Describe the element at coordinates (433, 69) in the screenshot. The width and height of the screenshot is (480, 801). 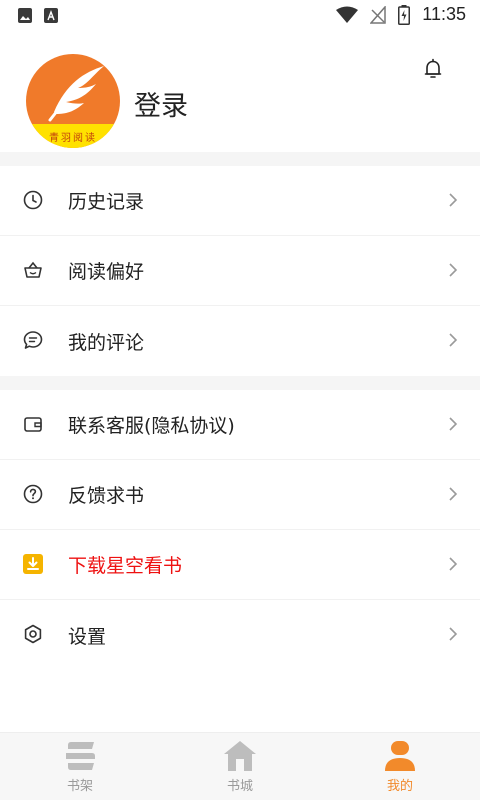
I see `bell-icon` at that location.